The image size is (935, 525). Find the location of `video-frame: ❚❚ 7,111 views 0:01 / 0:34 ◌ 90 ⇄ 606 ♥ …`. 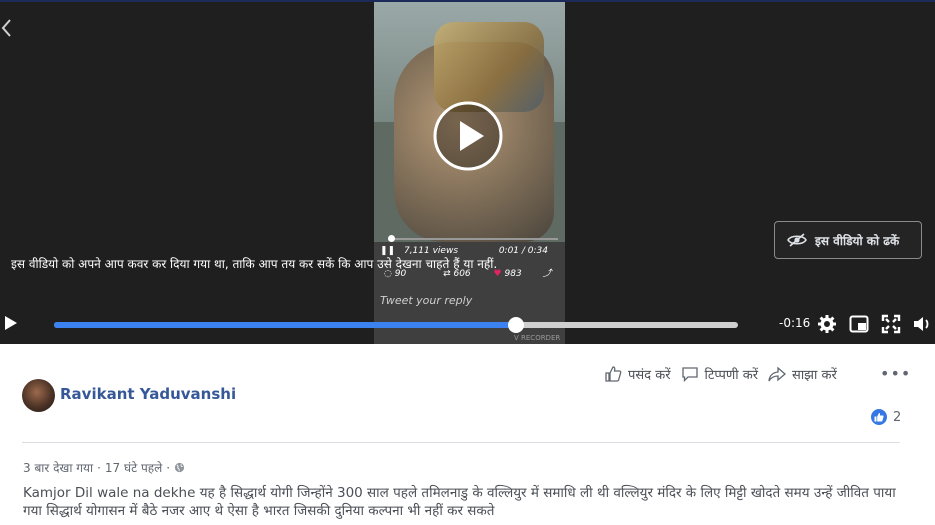

video-frame: ❚❚ 7,111 views 0:01 / 0:34 ◌ 90 ⇄ 606 ♥ … is located at coordinates (469, 173).